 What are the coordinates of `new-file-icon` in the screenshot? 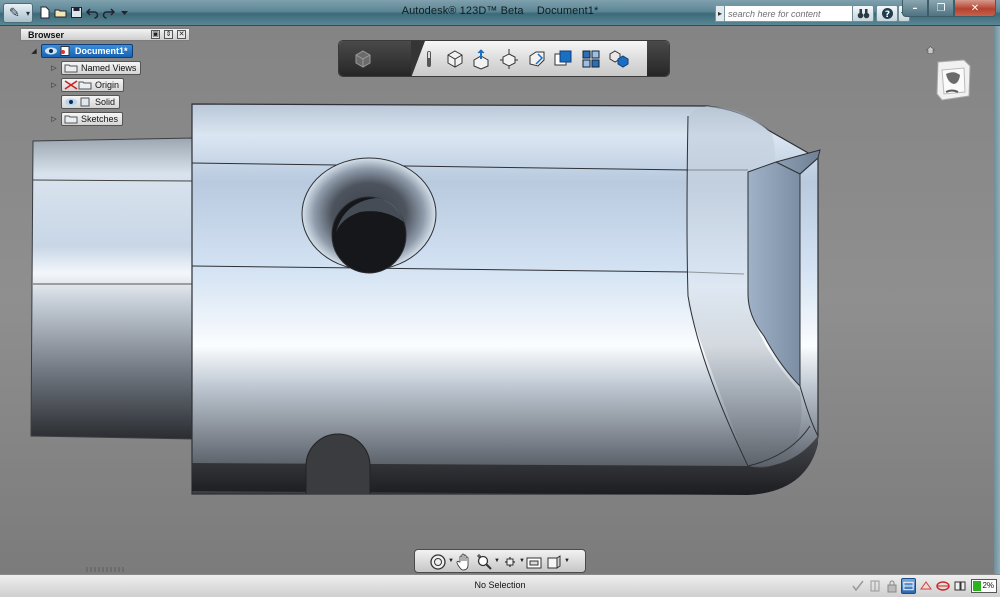 It's located at (45, 12).